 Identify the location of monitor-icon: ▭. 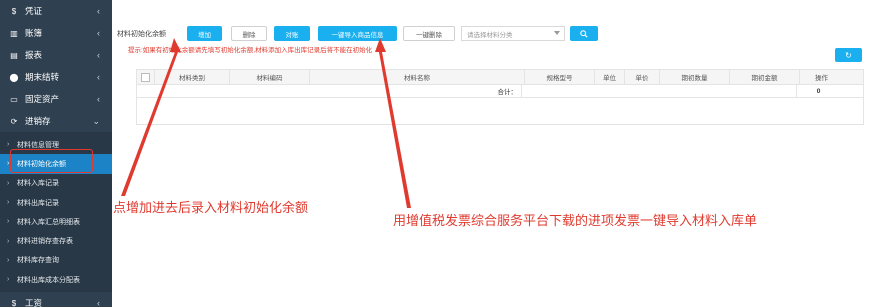
(14, 99).